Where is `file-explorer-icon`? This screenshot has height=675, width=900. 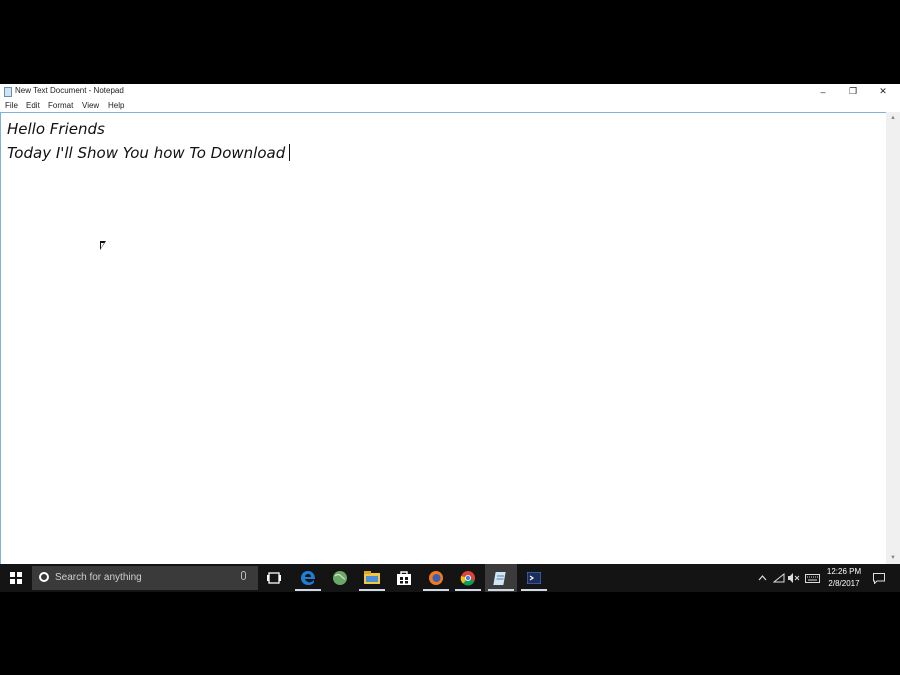 file-explorer-icon is located at coordinates (372, 578).